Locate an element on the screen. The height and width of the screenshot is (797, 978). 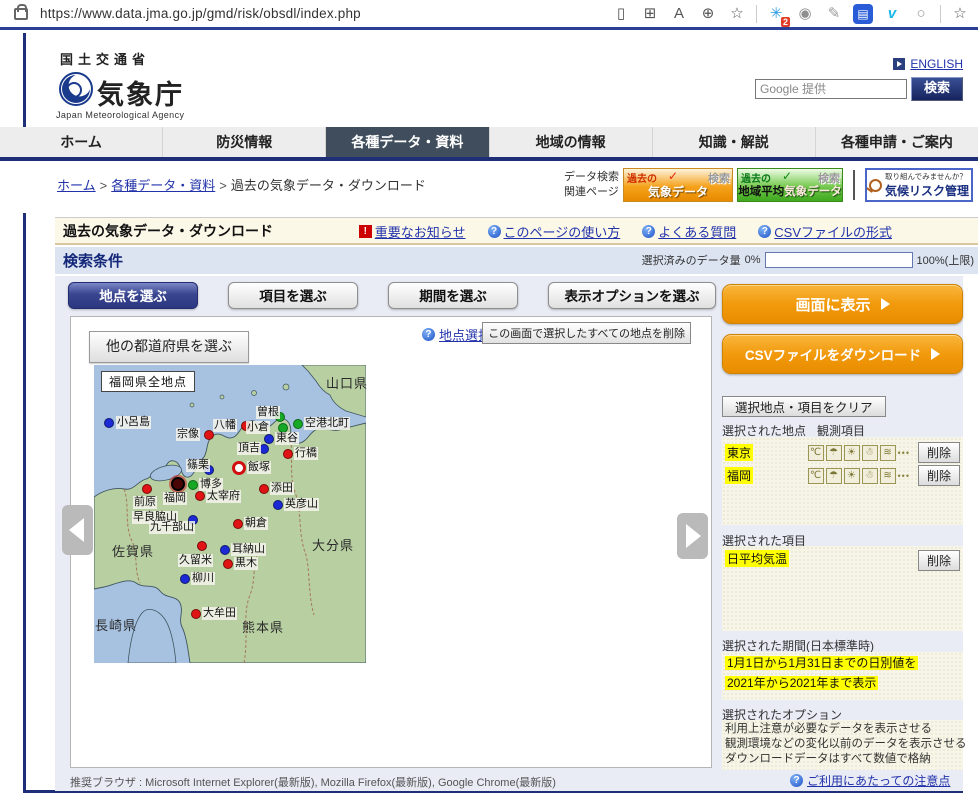
nav-item-1: ホーム is located at coordinates (81, 142).